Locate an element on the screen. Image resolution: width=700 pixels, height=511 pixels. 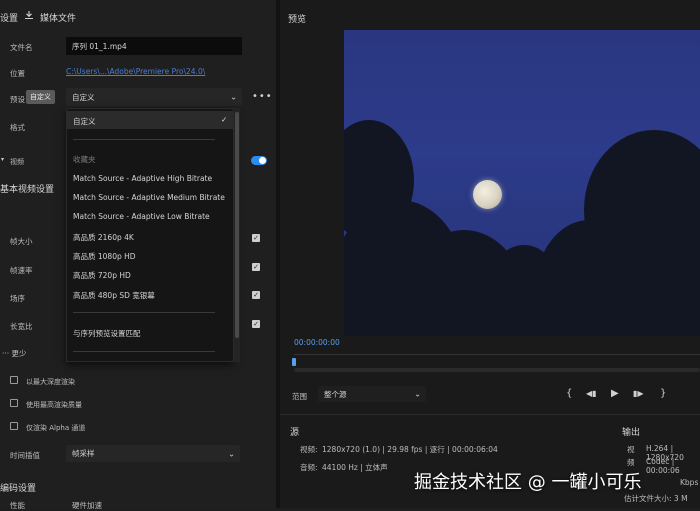
source-video-label: 视频: is located at coordinates (309, 449).